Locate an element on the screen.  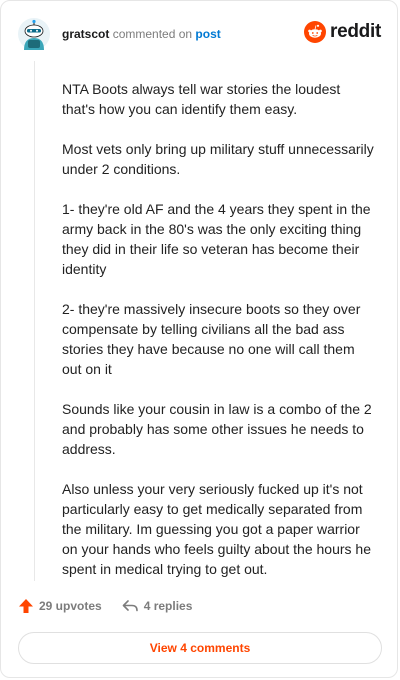
comment-footer: 29 upvotes 4 replies is located at coordinates (105, 606).